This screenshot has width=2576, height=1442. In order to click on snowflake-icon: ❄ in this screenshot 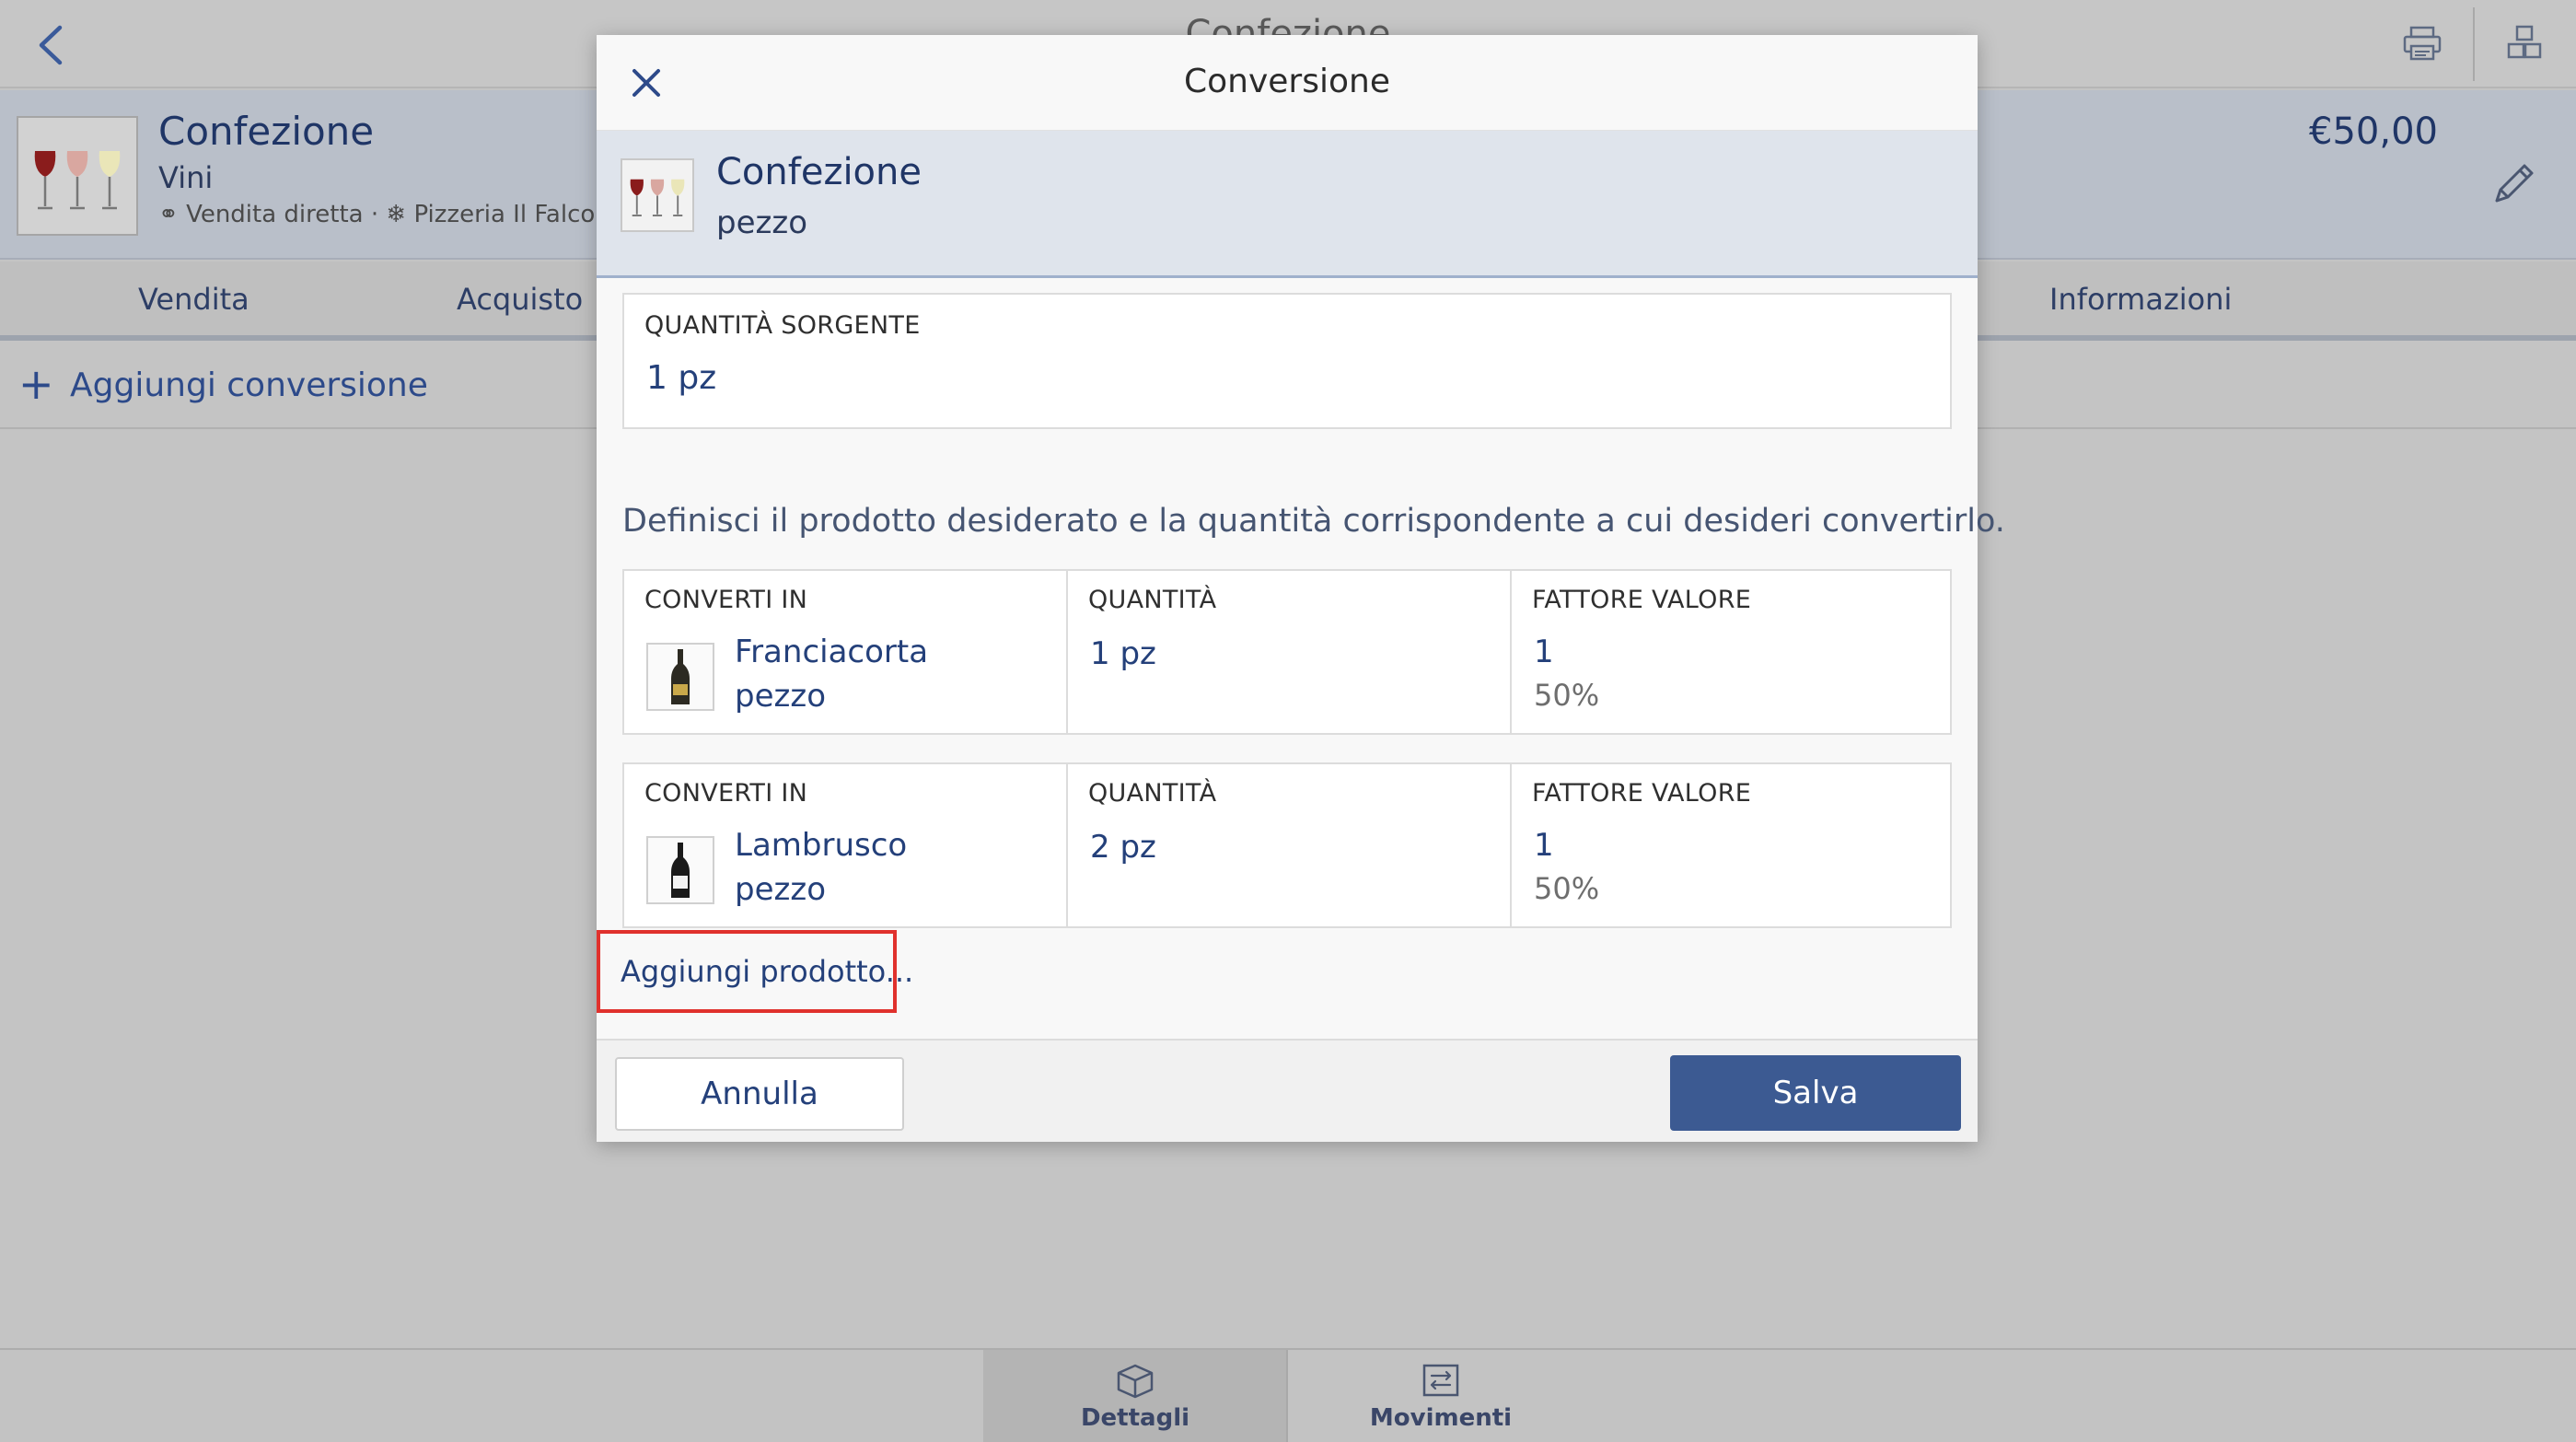, I will do `click(396, 214)`.